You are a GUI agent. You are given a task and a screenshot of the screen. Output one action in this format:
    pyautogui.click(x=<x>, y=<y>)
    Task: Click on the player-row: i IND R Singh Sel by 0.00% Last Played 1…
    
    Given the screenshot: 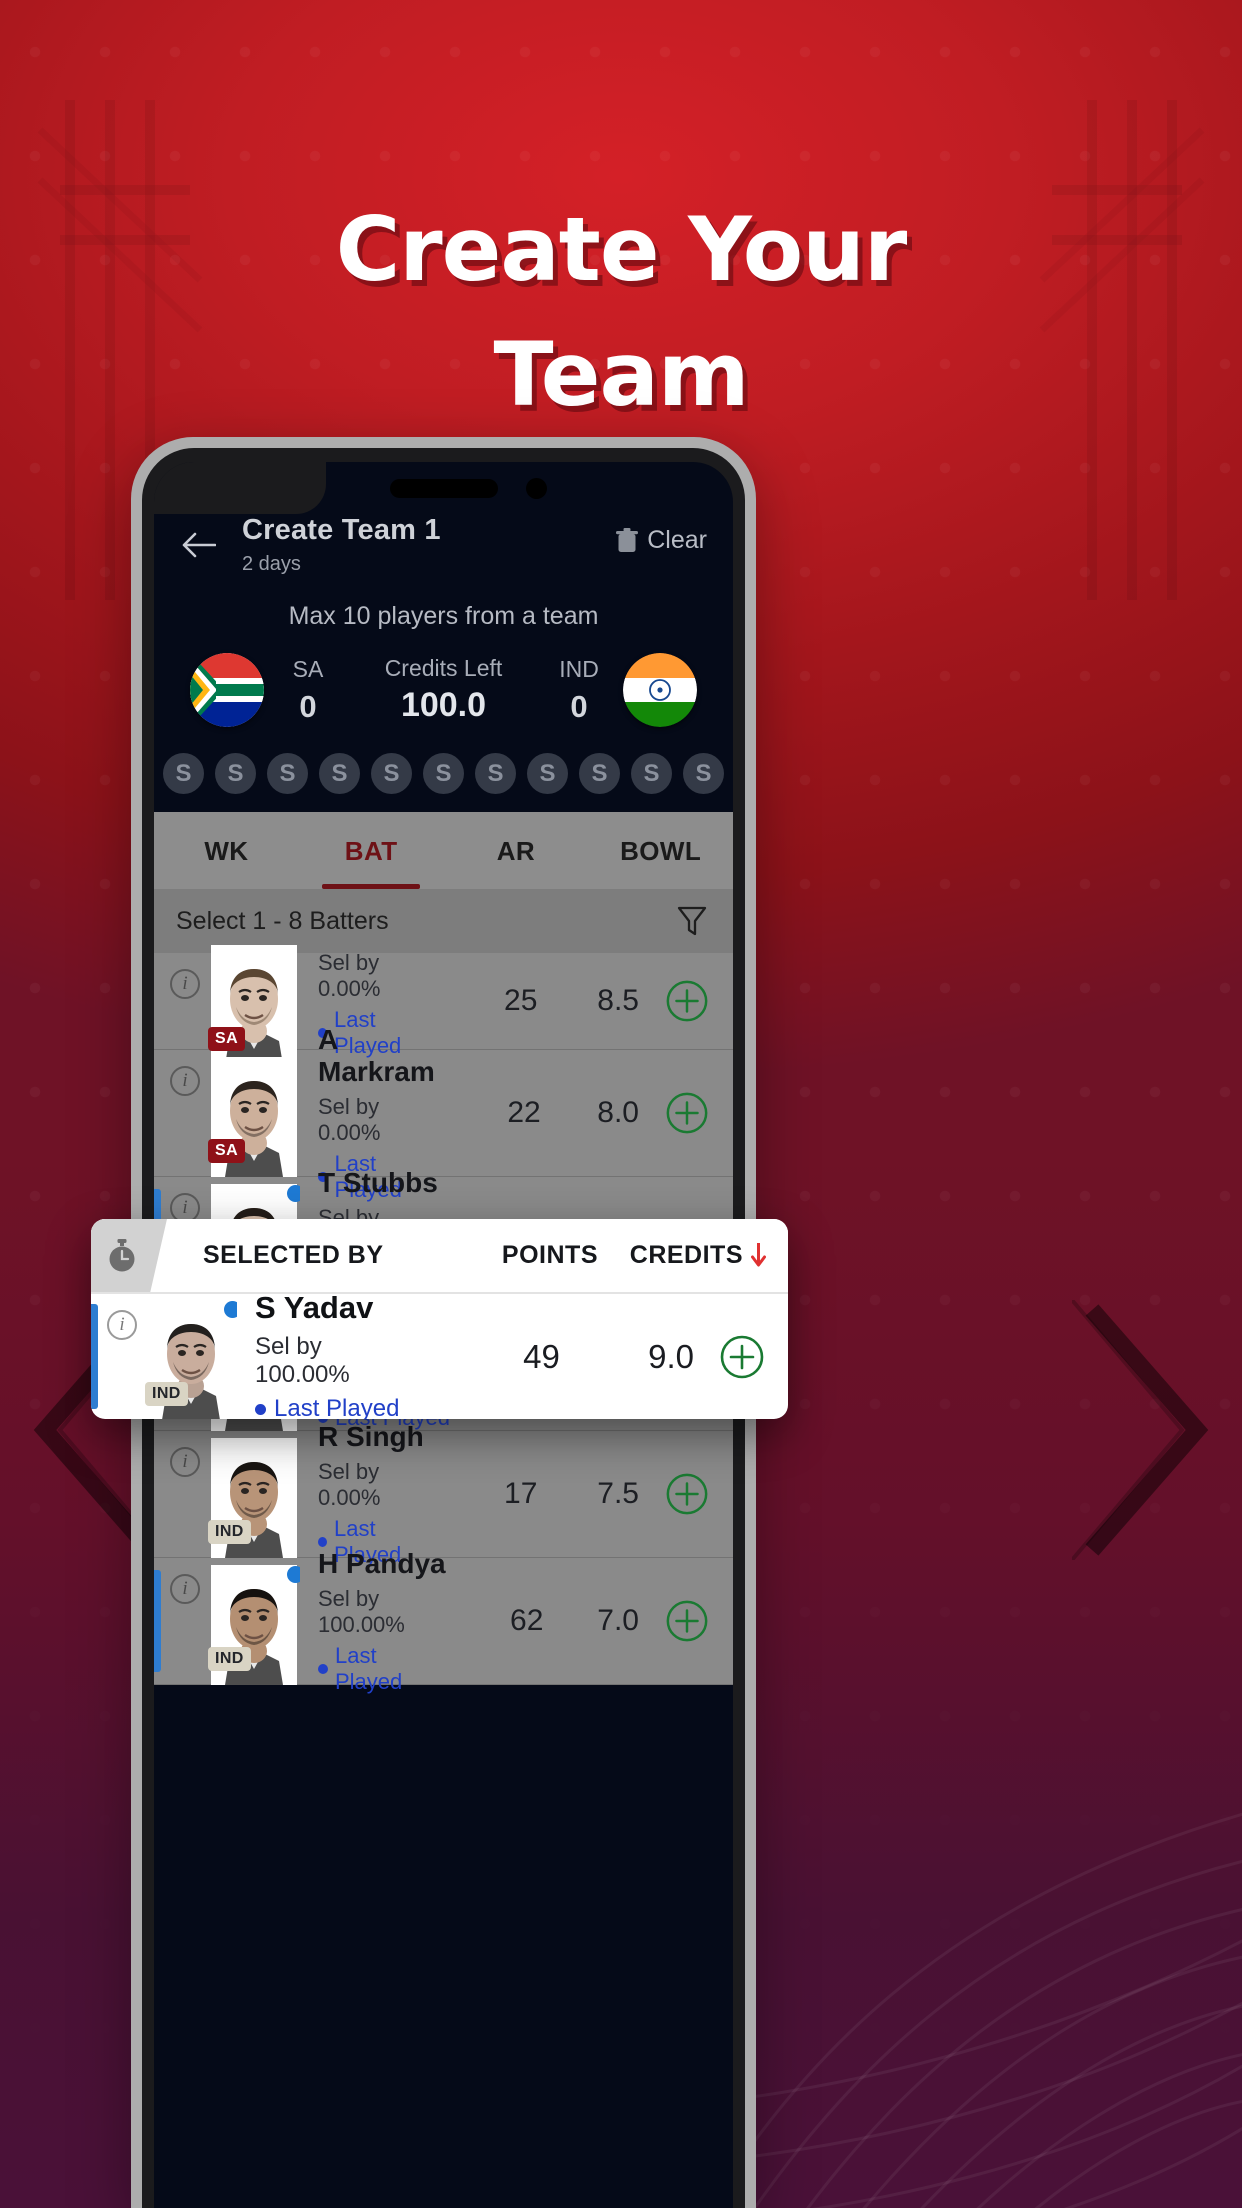 What is the action you would take?
    pyautogui.click(x=443, y=1494)
    